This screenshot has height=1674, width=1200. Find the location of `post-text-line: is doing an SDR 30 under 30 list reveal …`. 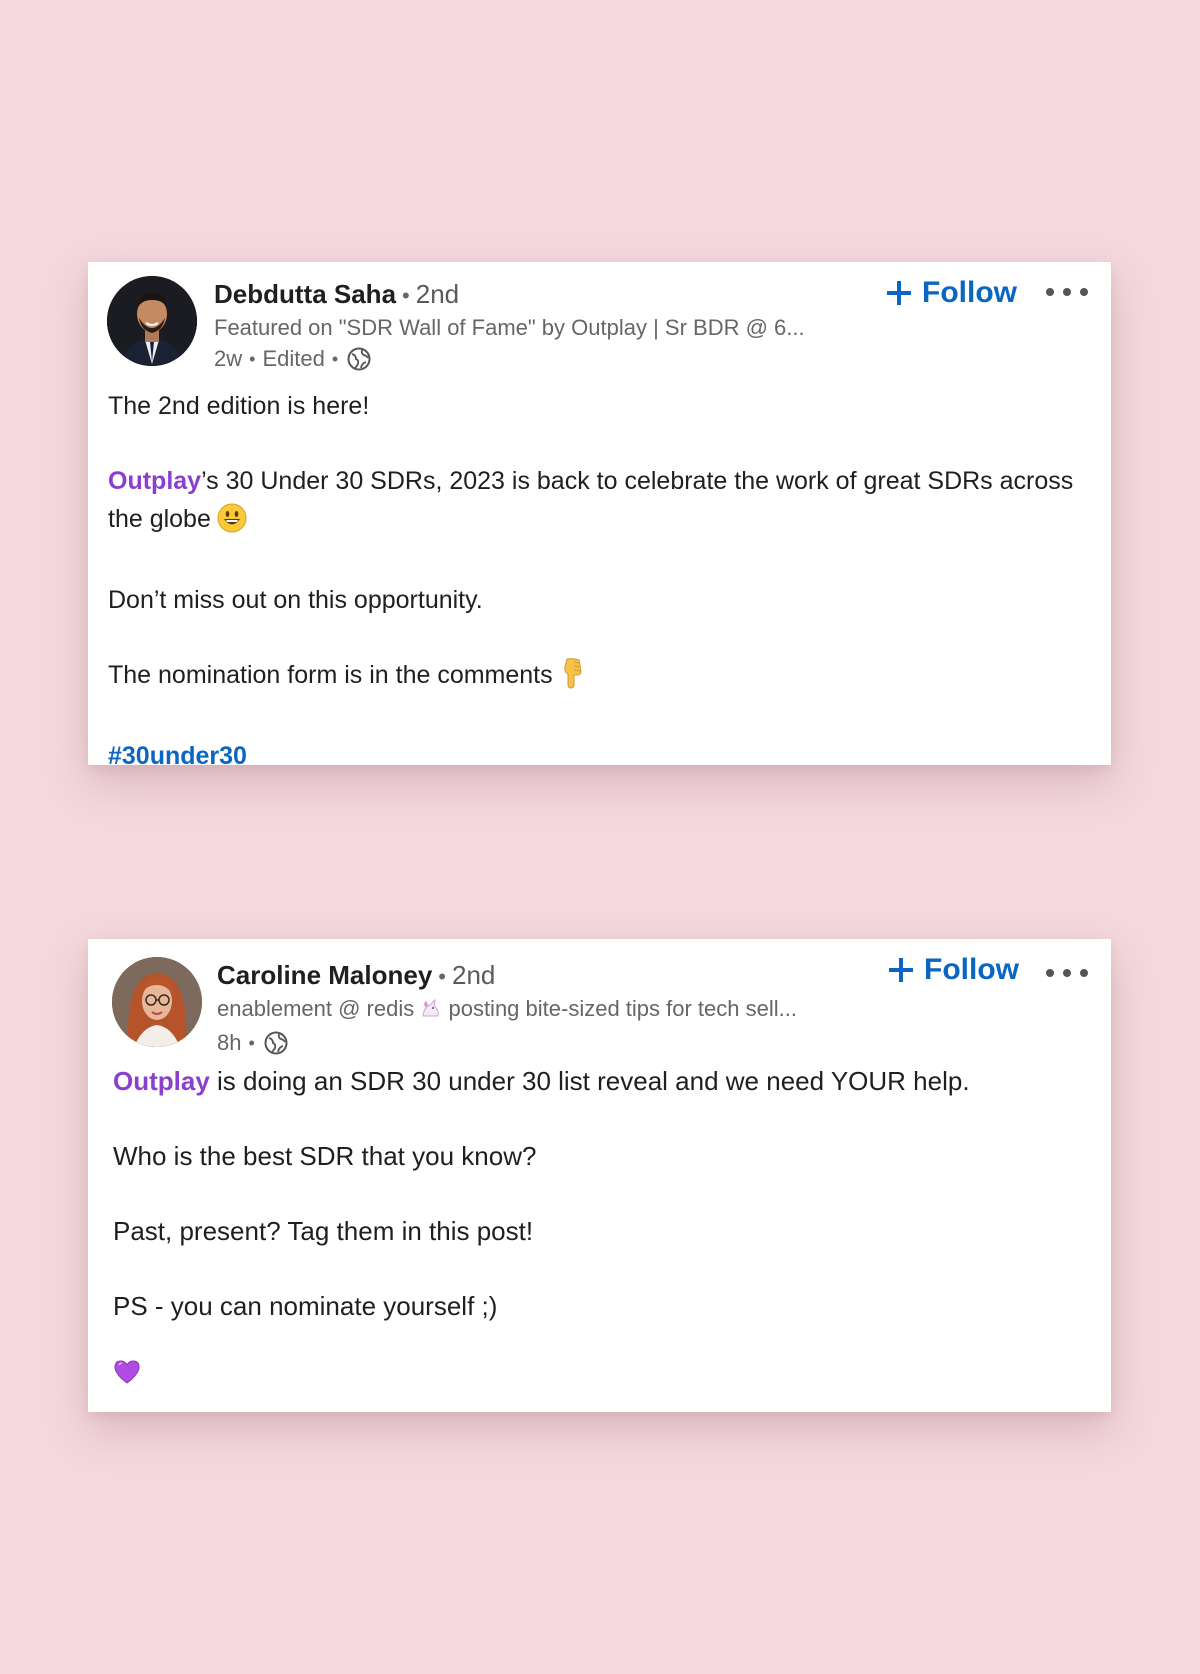

post-text-line: is doing an SDR 30 under 30 list reveal … is located at coordinates (589, 1081).